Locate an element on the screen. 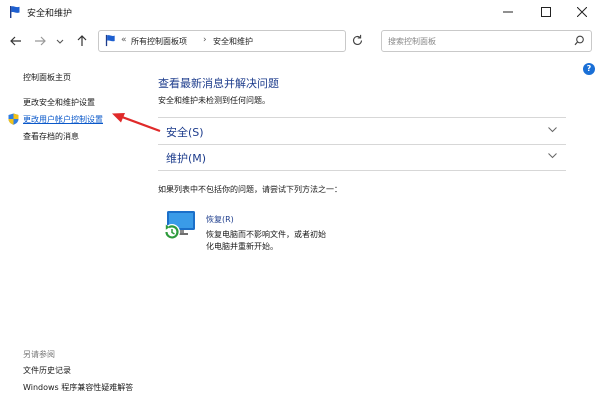 The width and height of the screenshot is (600, 406). see-also-heading: 另请参阅 is located at coordinates (39, 354).